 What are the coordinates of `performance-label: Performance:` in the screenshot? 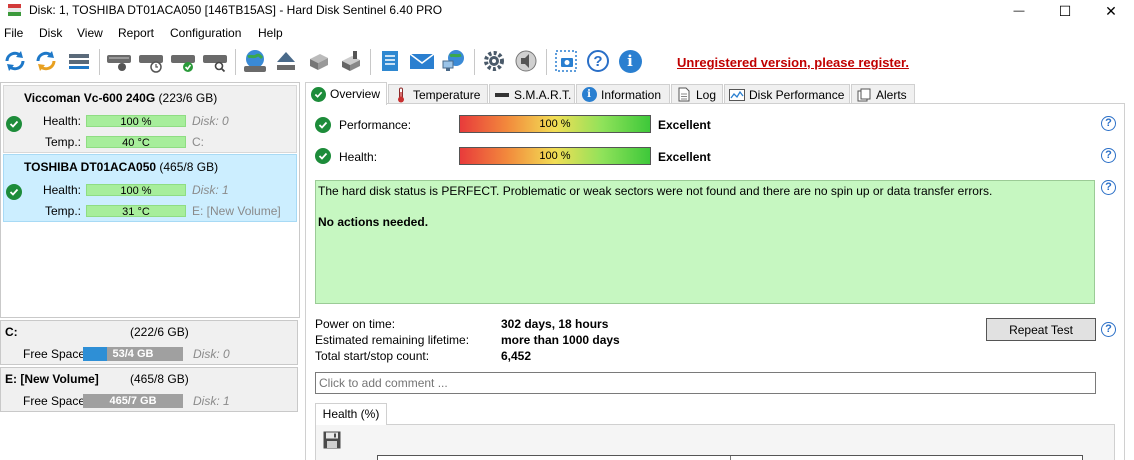 It's located at (375, 125).